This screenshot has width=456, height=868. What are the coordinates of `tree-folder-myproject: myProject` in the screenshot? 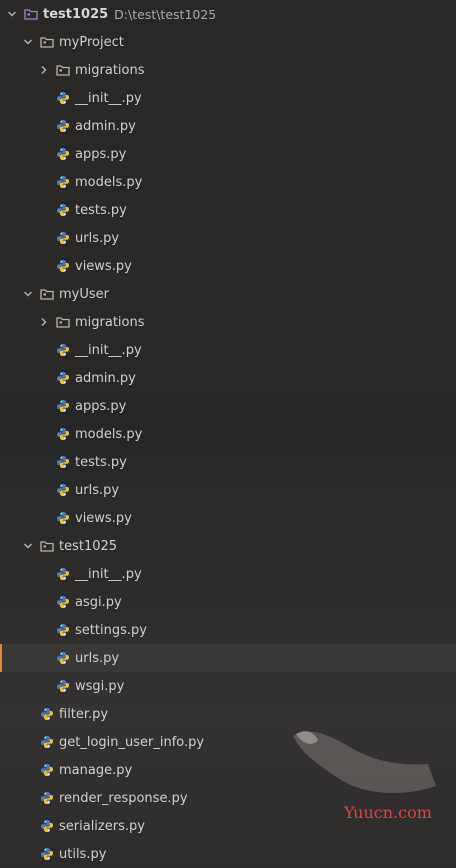 It's located at (228, 42).